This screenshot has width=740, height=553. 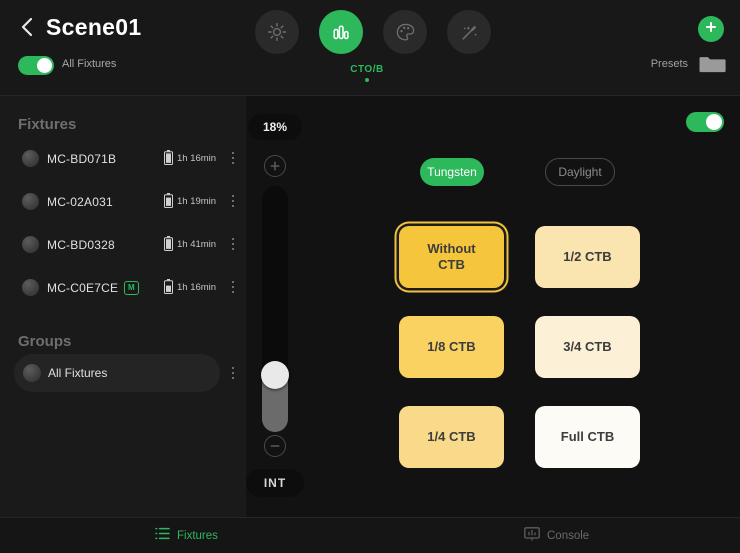 What do you see at coordinates (123, 159) in the screenshot?
I see `fixture-row: MC-BD071B 1h 16min` at bounding box center [123, 159].